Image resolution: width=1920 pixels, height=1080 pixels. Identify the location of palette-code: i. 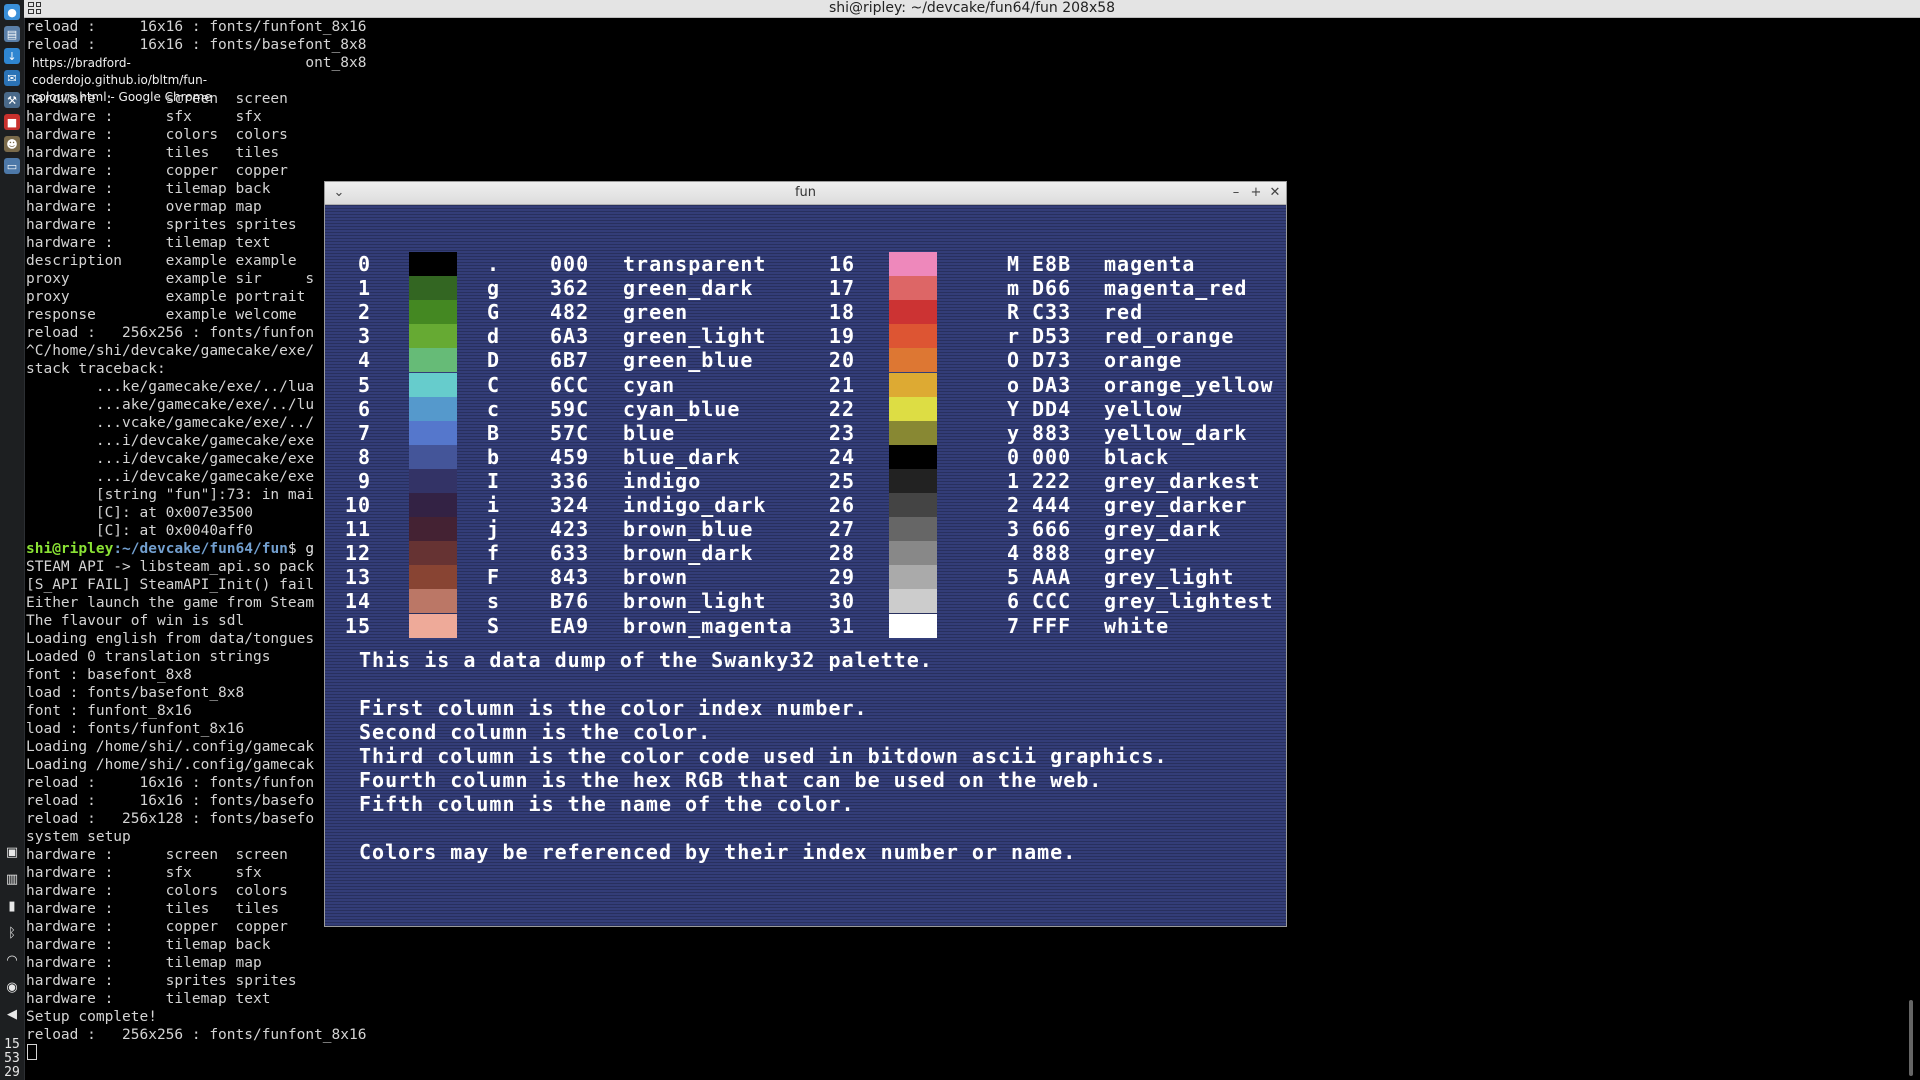
(494, 505).